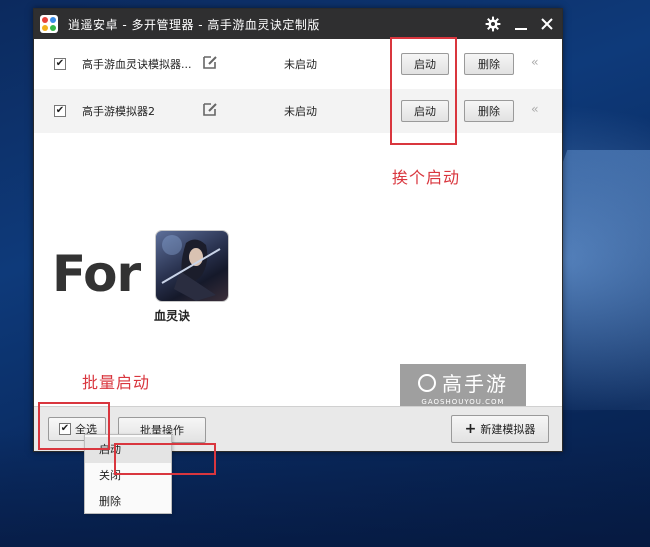 The image size is (650, 547). Describe the element at coordinates (194, 24) in the screenshot. I see `window-title: 逍遥安卓 - 多开管理器 - 高手游血灵诀定制版` at that location.